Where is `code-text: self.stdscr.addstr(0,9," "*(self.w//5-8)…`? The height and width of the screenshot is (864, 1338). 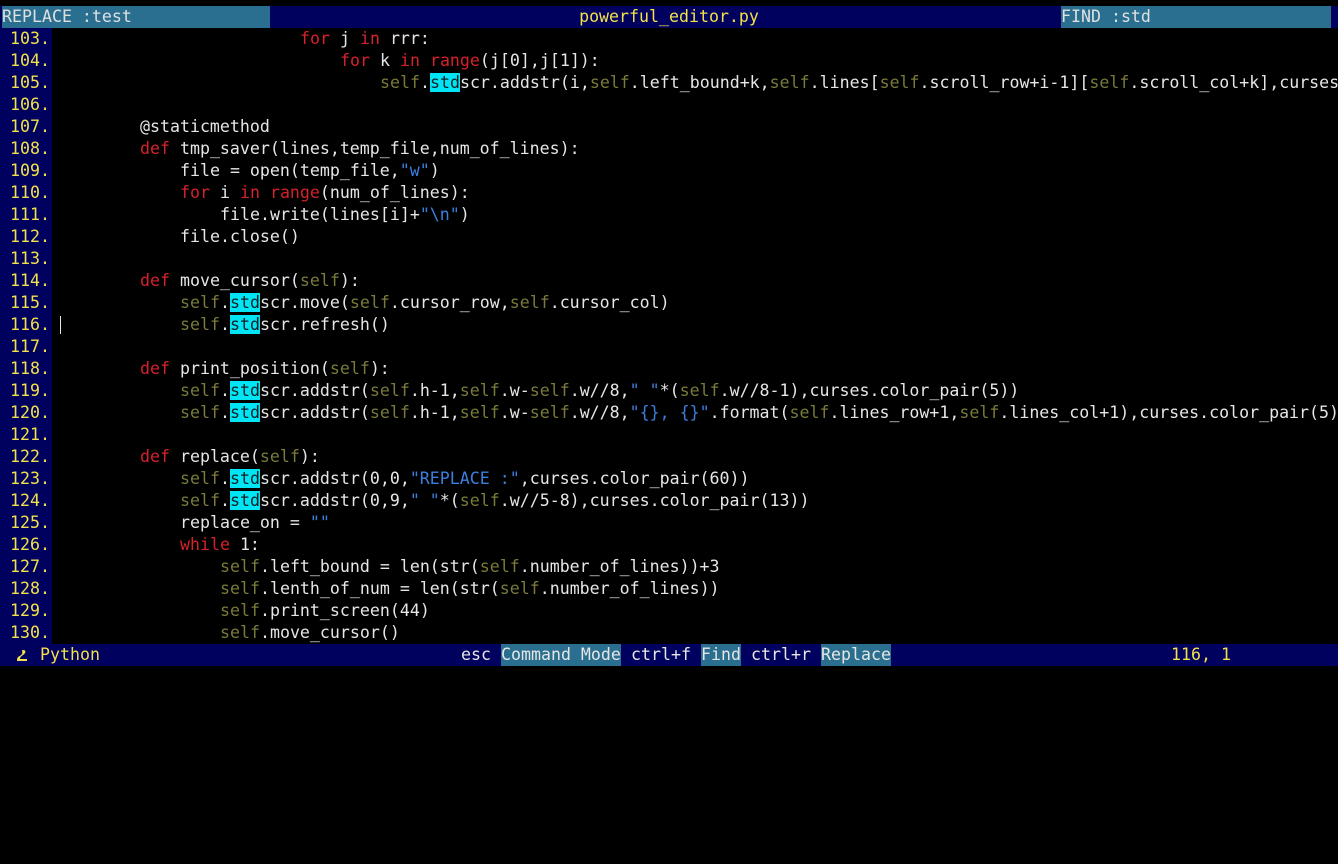 code-text: self.stdscr.addstr(0,9," "*(self.w//5-8)… is located at coordinates (495, 500).